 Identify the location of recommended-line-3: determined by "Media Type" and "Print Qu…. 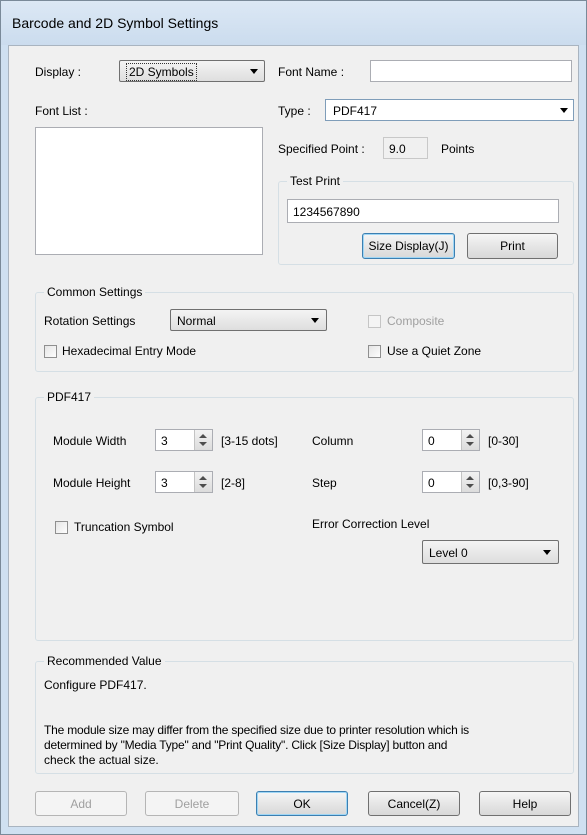
(246, 745).